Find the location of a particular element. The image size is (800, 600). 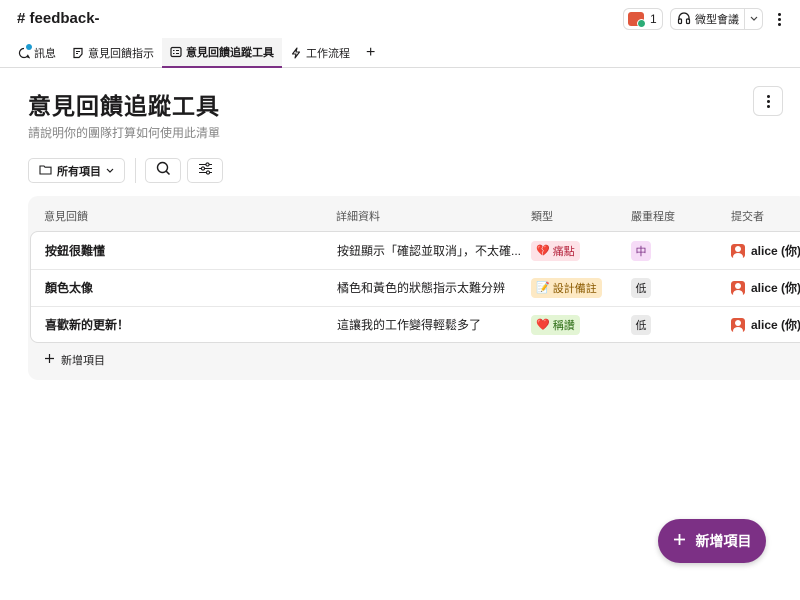

add-item-label: 新增項目 is located at coordinates (83, 361).